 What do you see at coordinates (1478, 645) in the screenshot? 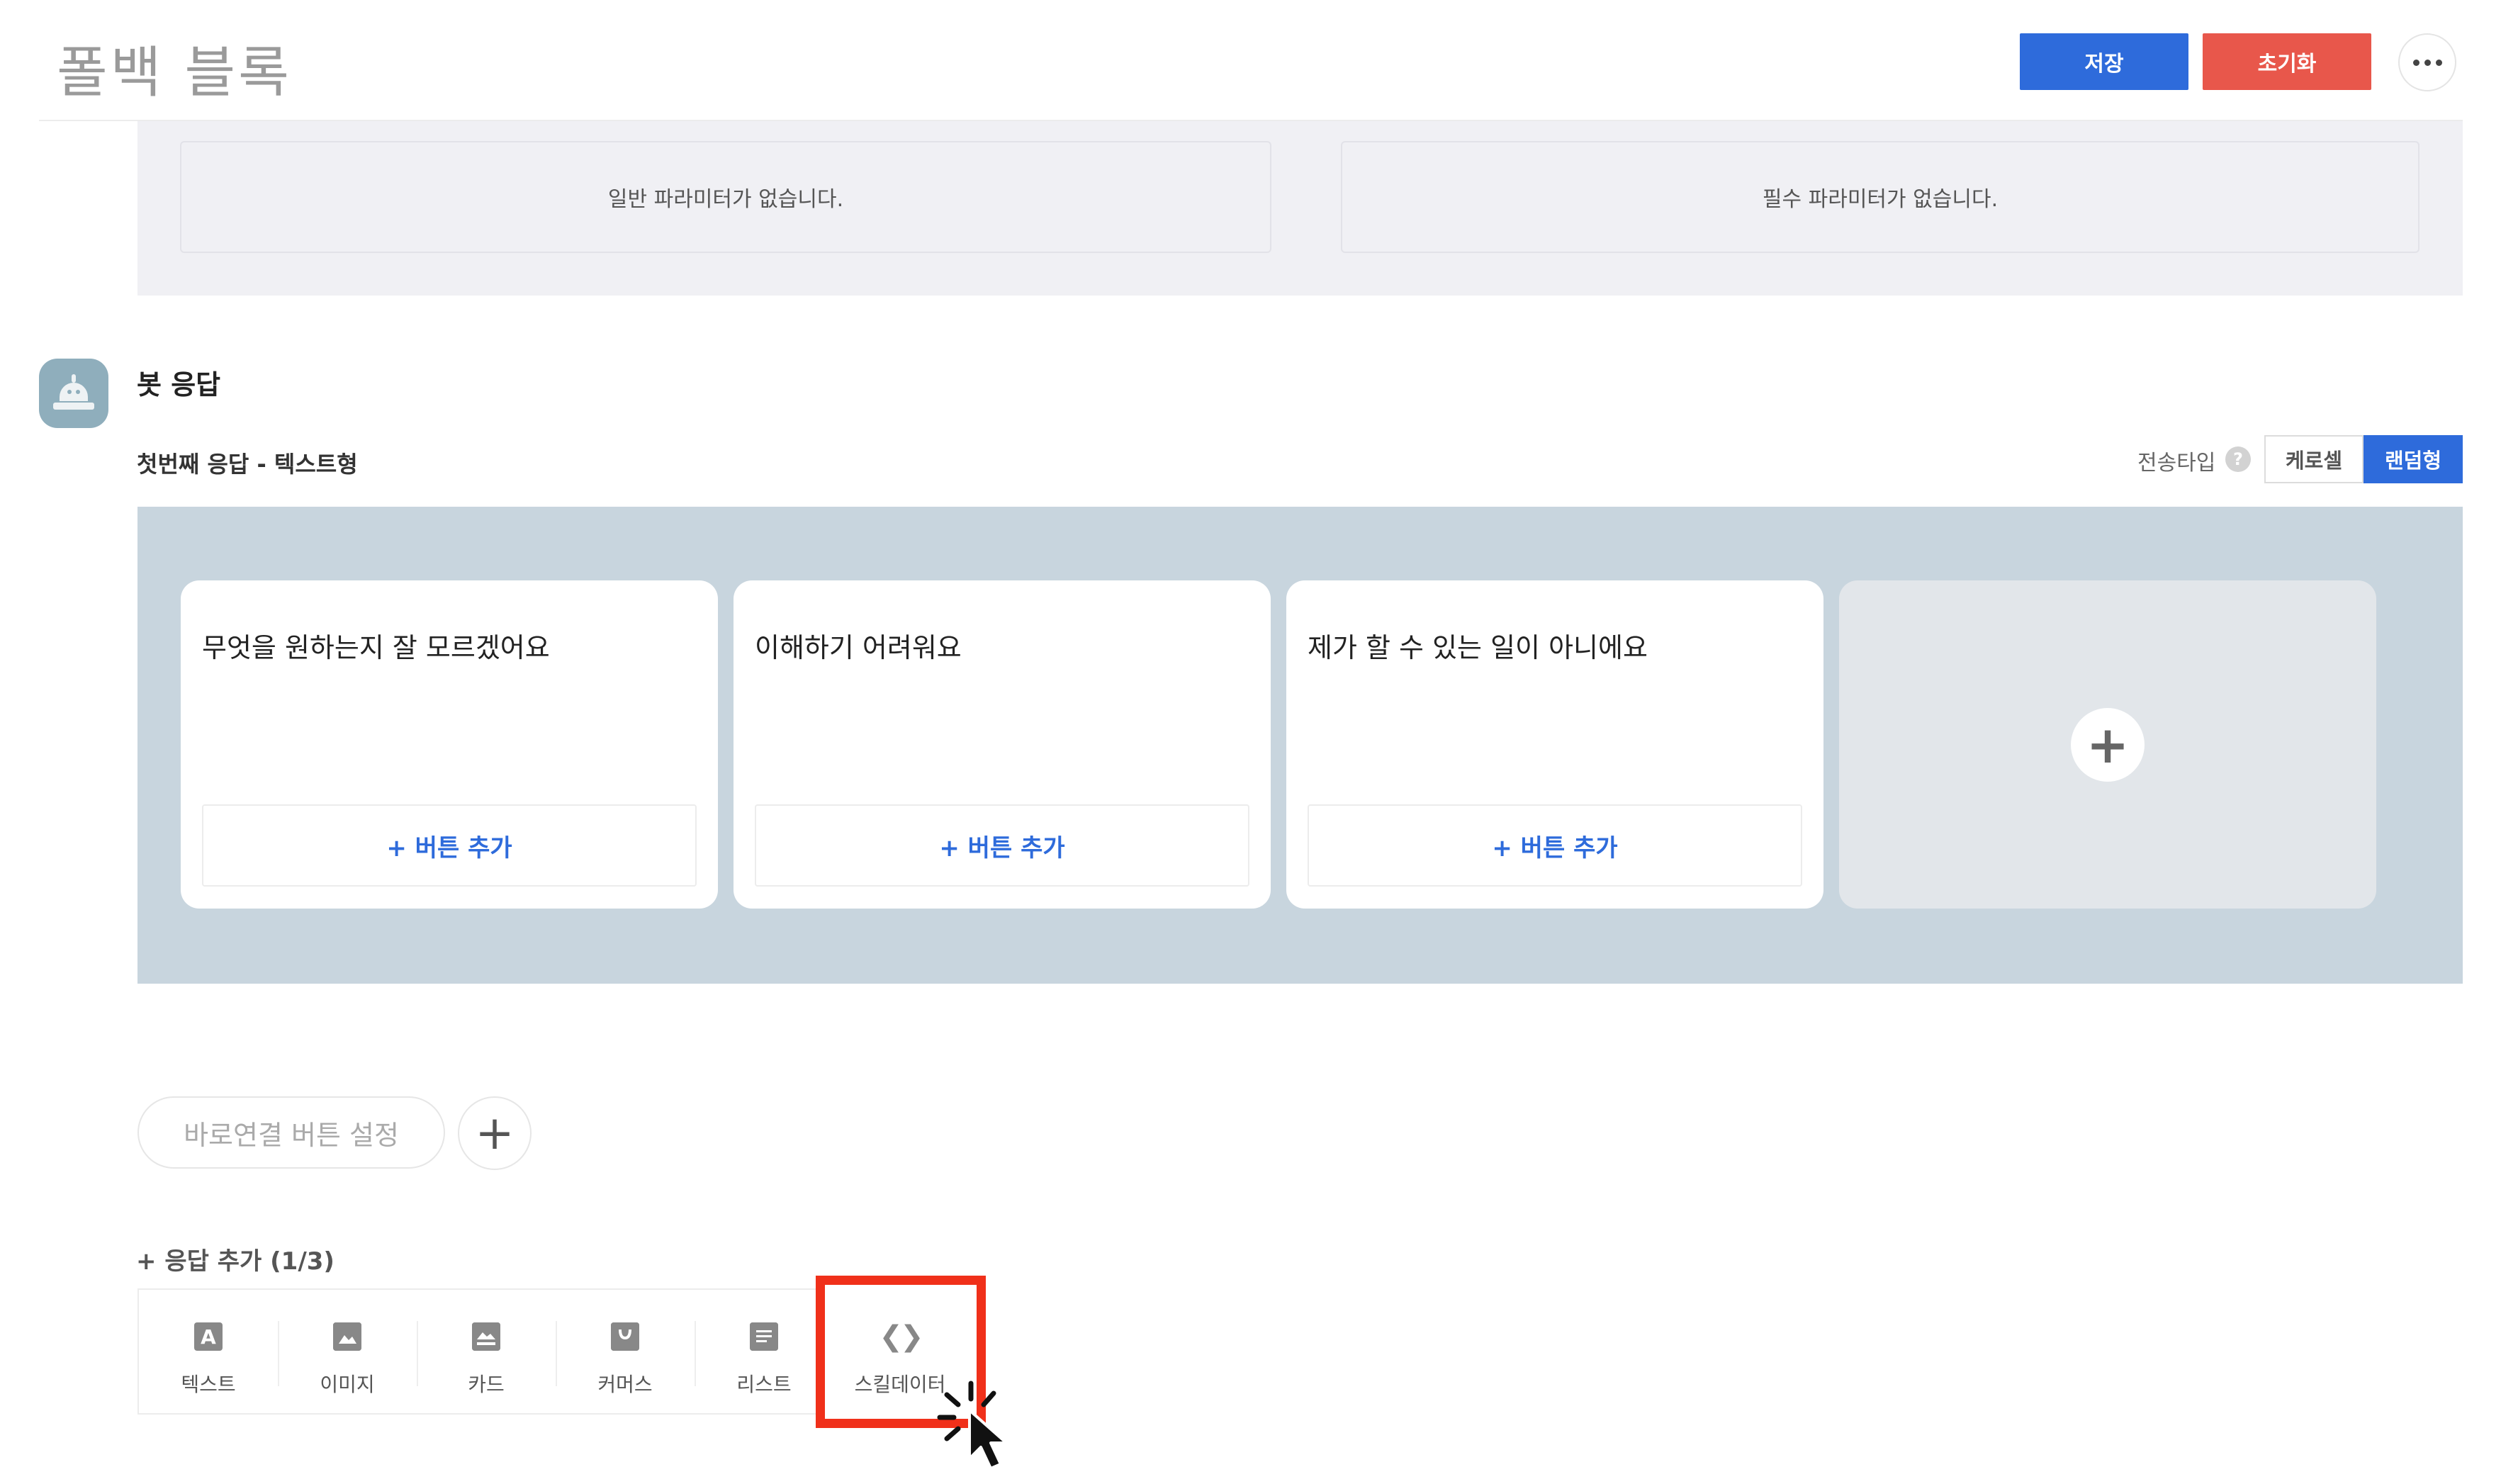
I see `card-text: 제가 할 수 있는 일이 아니에요` at bounding box center [1478, 645].